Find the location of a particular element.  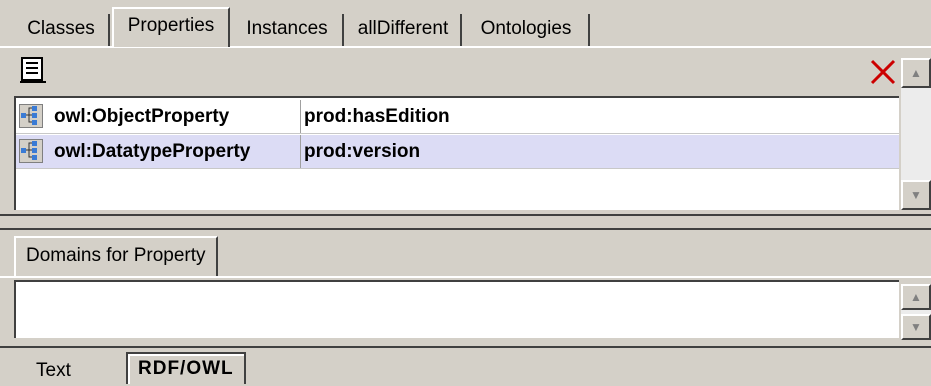

pane-splitter is located at coordinates (465, 222).